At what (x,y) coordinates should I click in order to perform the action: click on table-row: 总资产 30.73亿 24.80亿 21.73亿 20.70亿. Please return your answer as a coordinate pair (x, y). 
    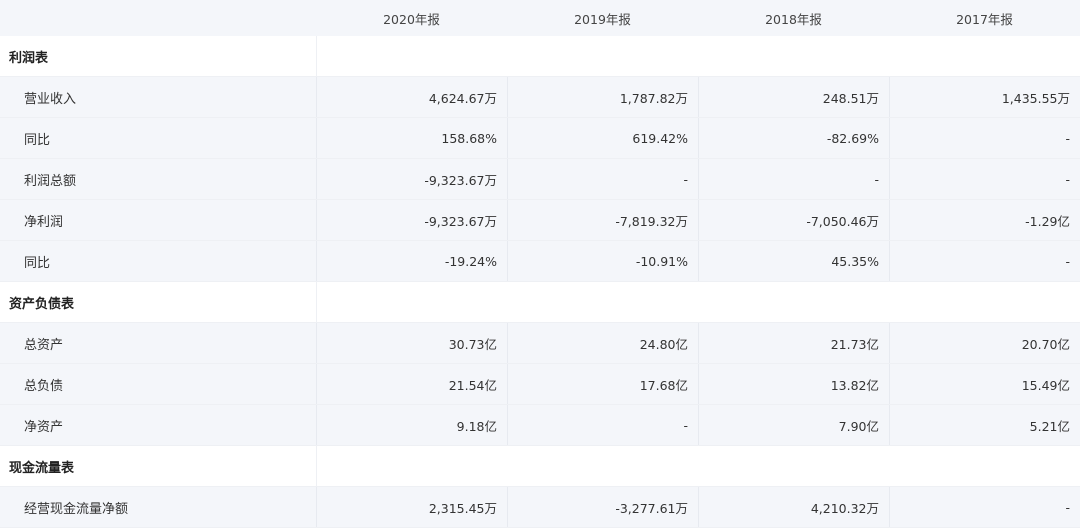
    Looking at the image, I should click on (540, 343).